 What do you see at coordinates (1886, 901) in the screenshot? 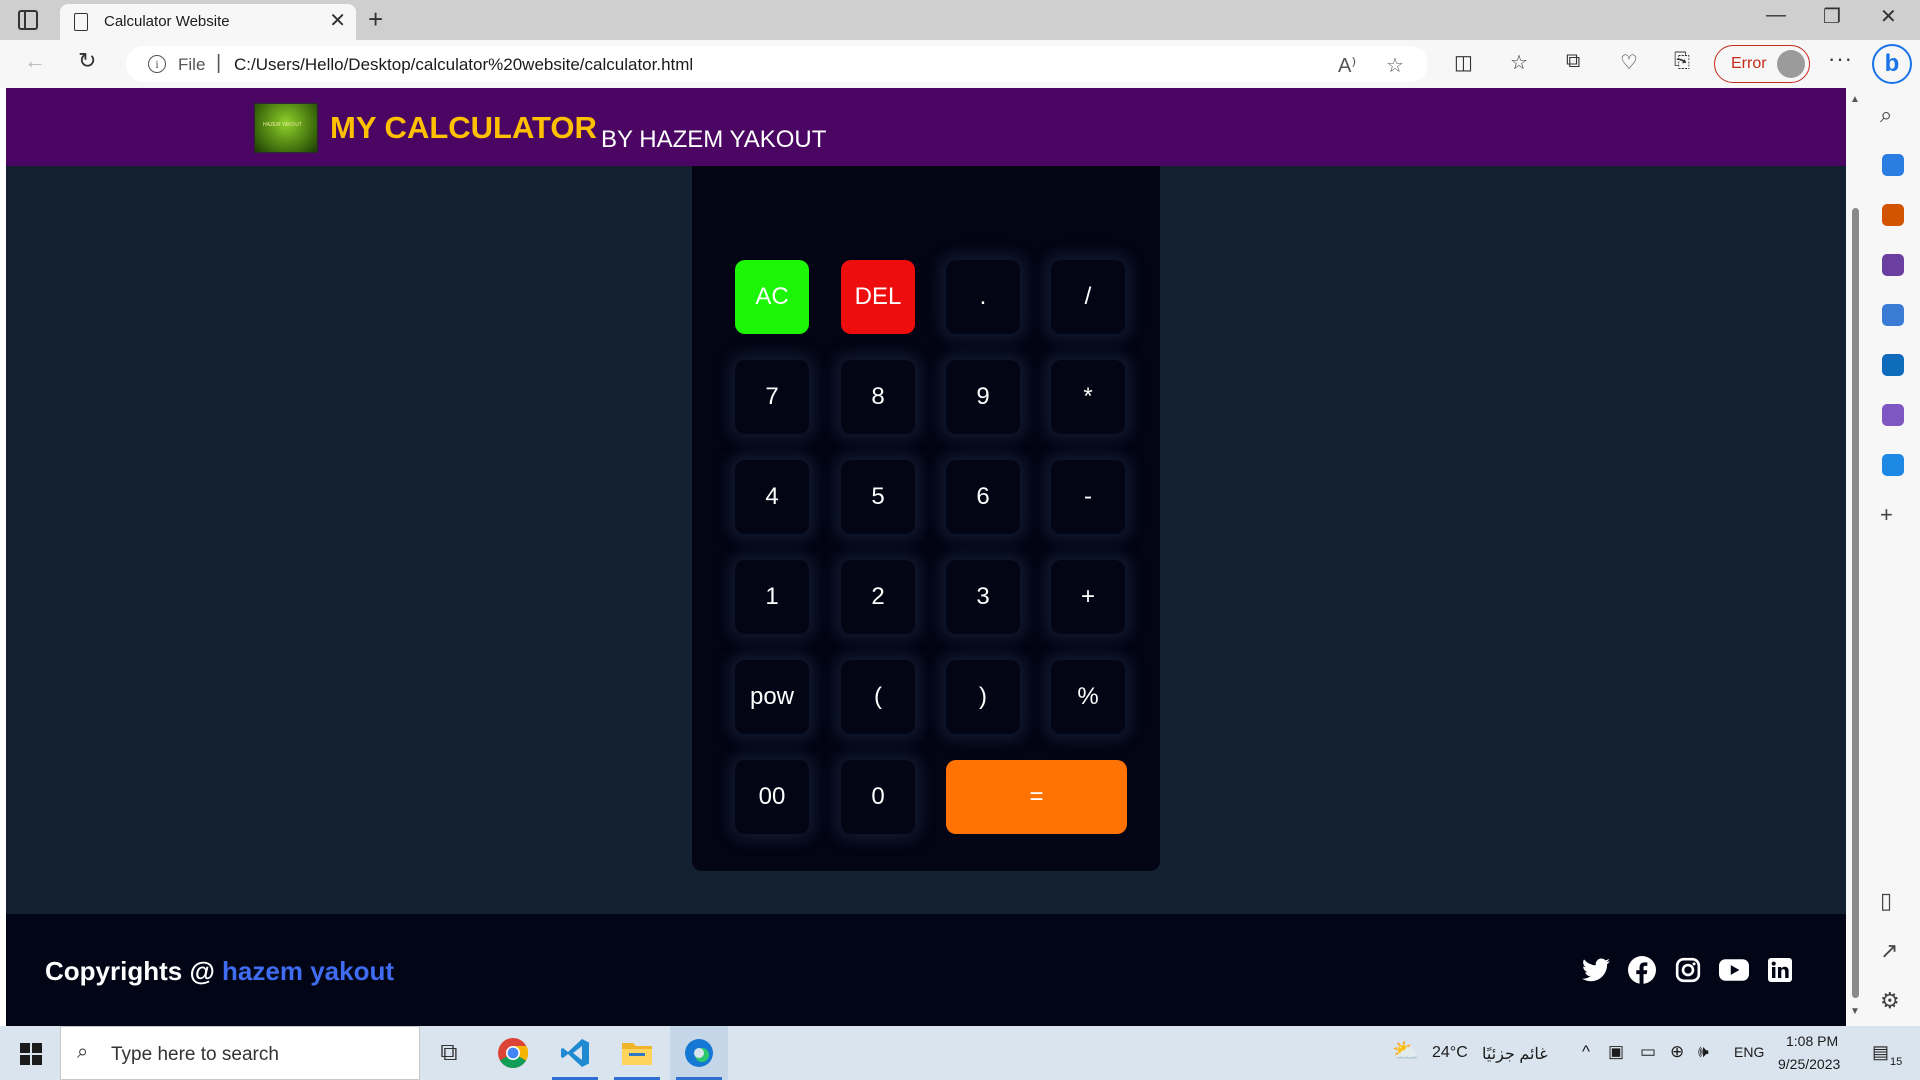
I see `sidebar-panel-icon: ▯` at bounding box center [1886, 901].